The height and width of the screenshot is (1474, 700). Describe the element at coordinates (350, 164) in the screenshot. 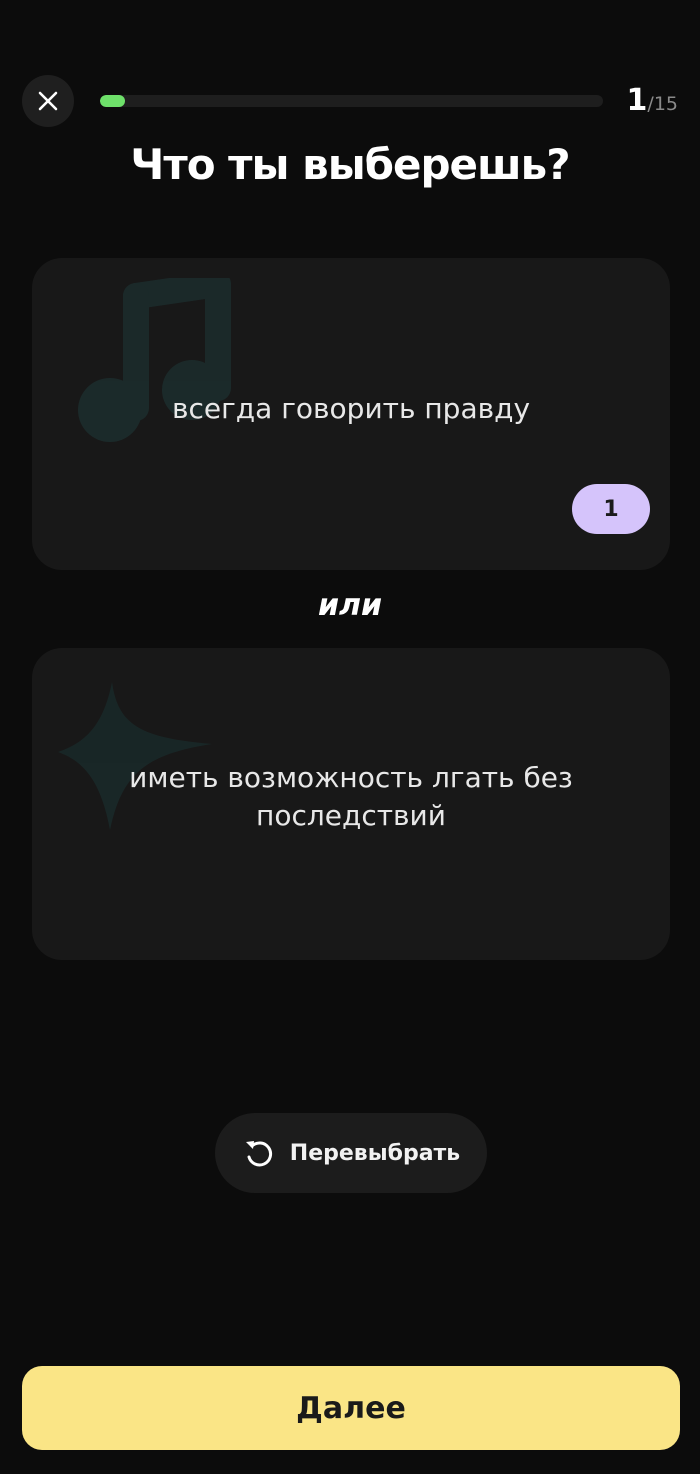

I see `question-title: Что ты выберешь?` at that location.